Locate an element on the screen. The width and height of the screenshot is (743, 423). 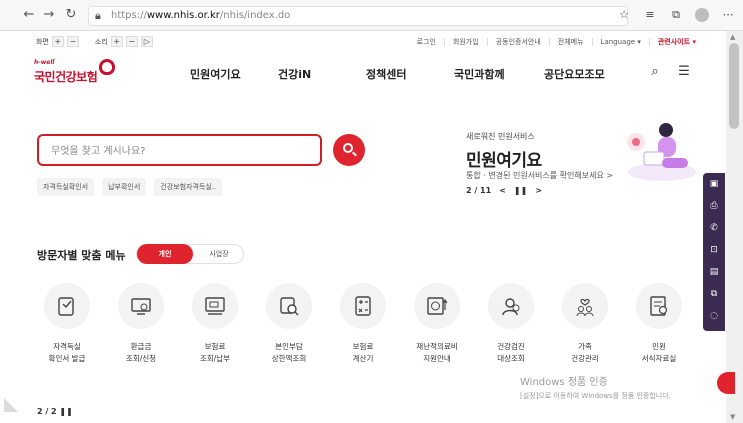
document-icon is located at coordinates (659, 306).